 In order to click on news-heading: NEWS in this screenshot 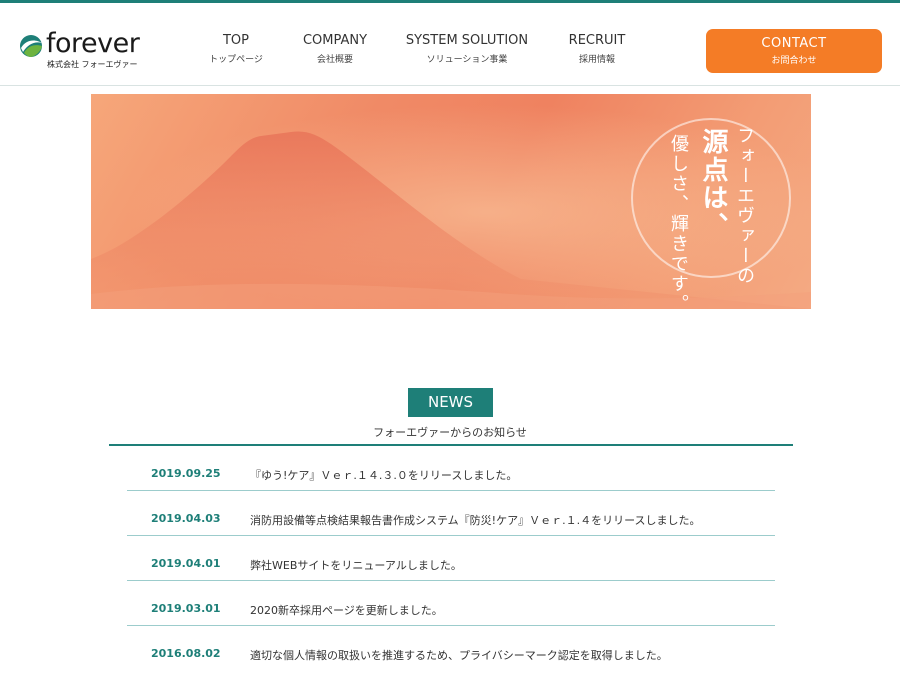, I will do `click(450, 402)`.